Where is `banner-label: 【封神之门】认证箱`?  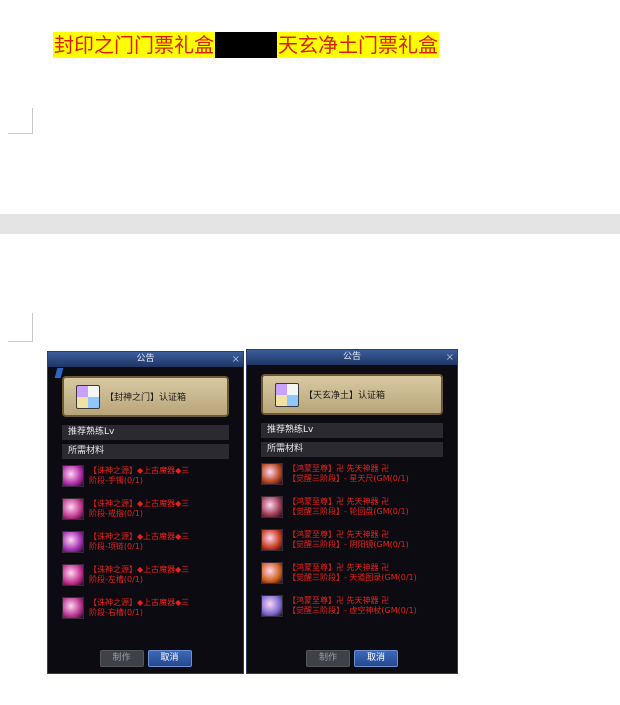
banner-label: 【封神之门】认证箱 is located at coordinates (146, 398).